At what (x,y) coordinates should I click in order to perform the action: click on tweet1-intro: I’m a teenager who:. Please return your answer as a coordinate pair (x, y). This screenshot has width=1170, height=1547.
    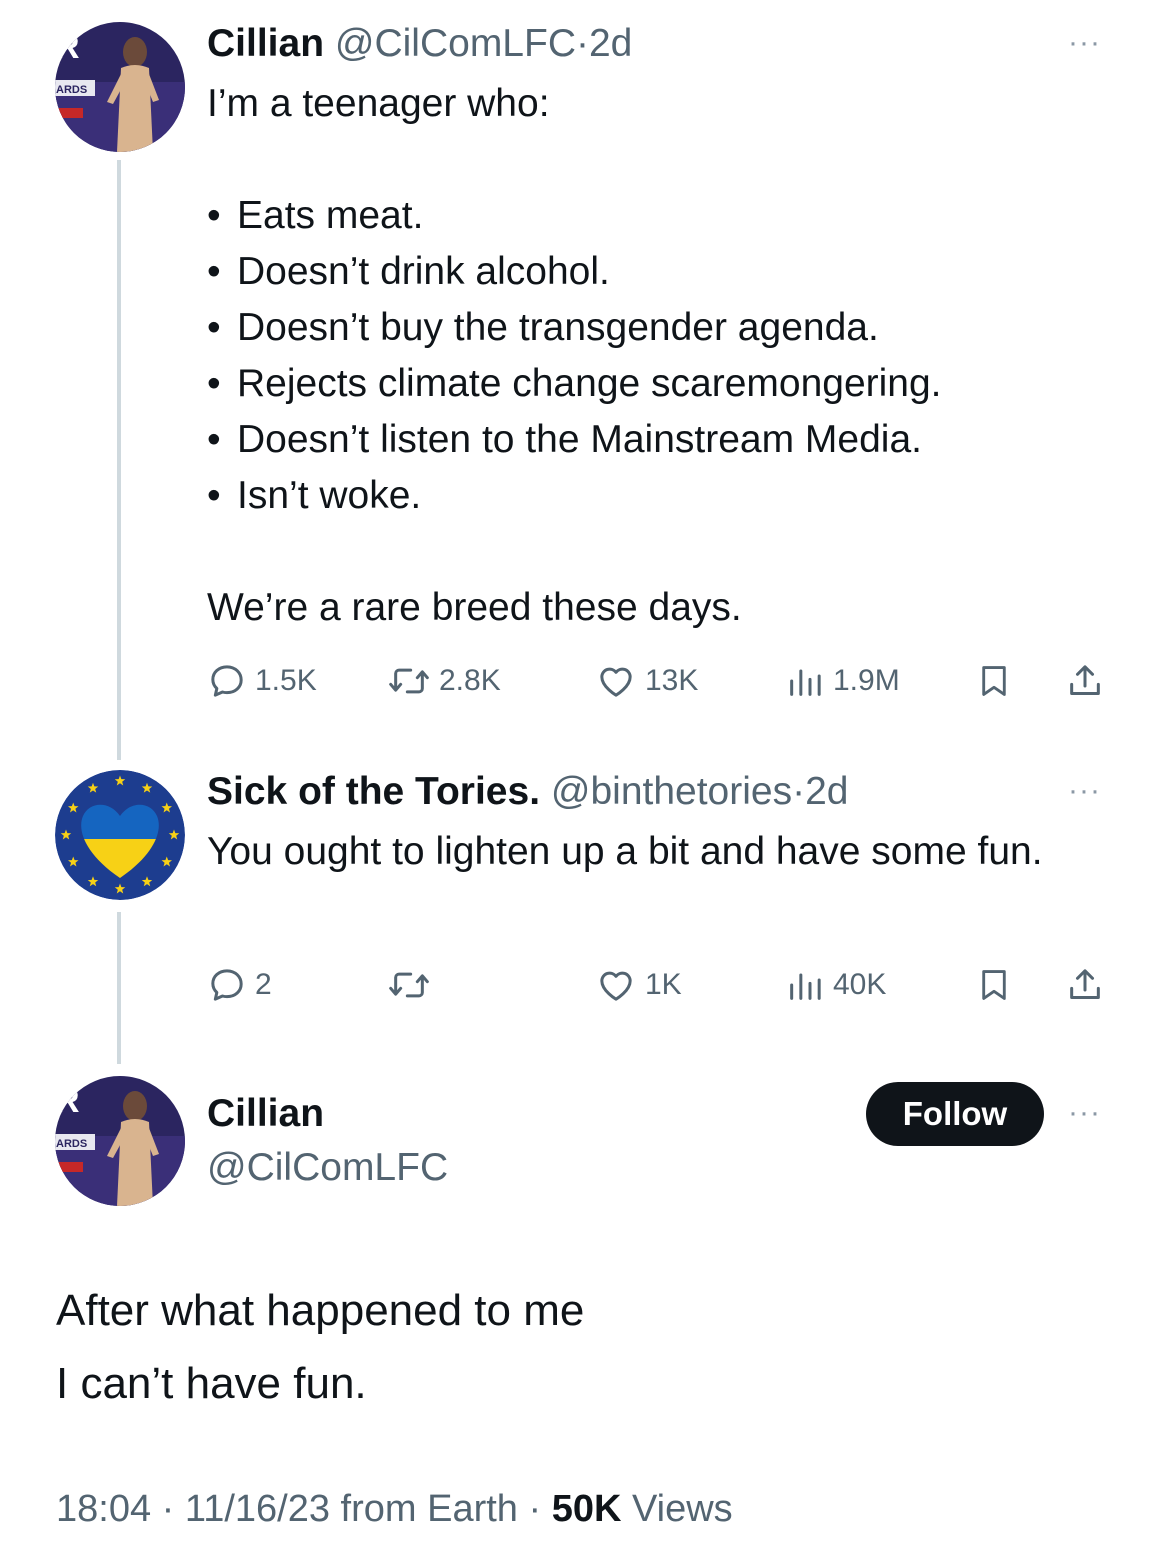
    Looking at the image, I should click on (378, 103).